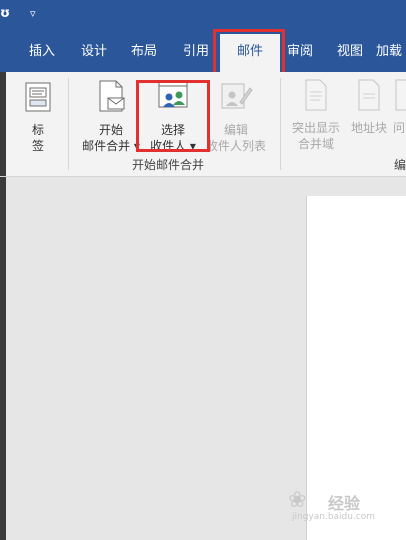 The image size is (406, 540). I want to click on highlight-merge-fields-label-2: 合并域, so click(315, 144).